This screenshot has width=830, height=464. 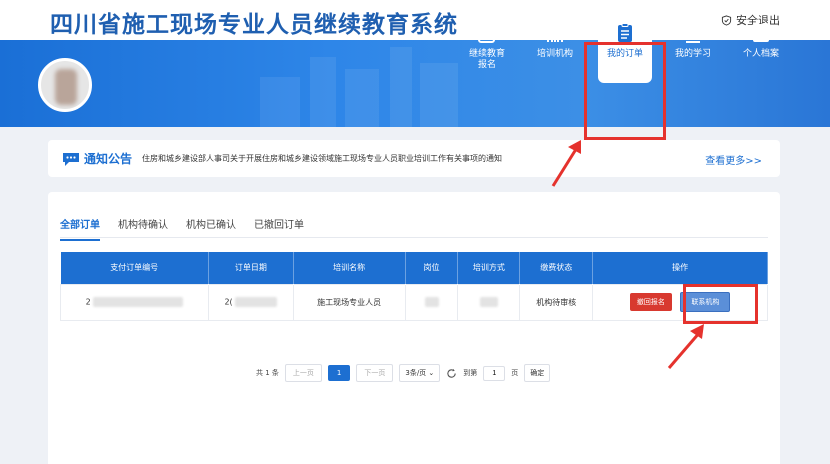 What do you see at coordinates (726, 20) in the screenshot?
I see `shield-check-icon` at bounding box center [726, 20].